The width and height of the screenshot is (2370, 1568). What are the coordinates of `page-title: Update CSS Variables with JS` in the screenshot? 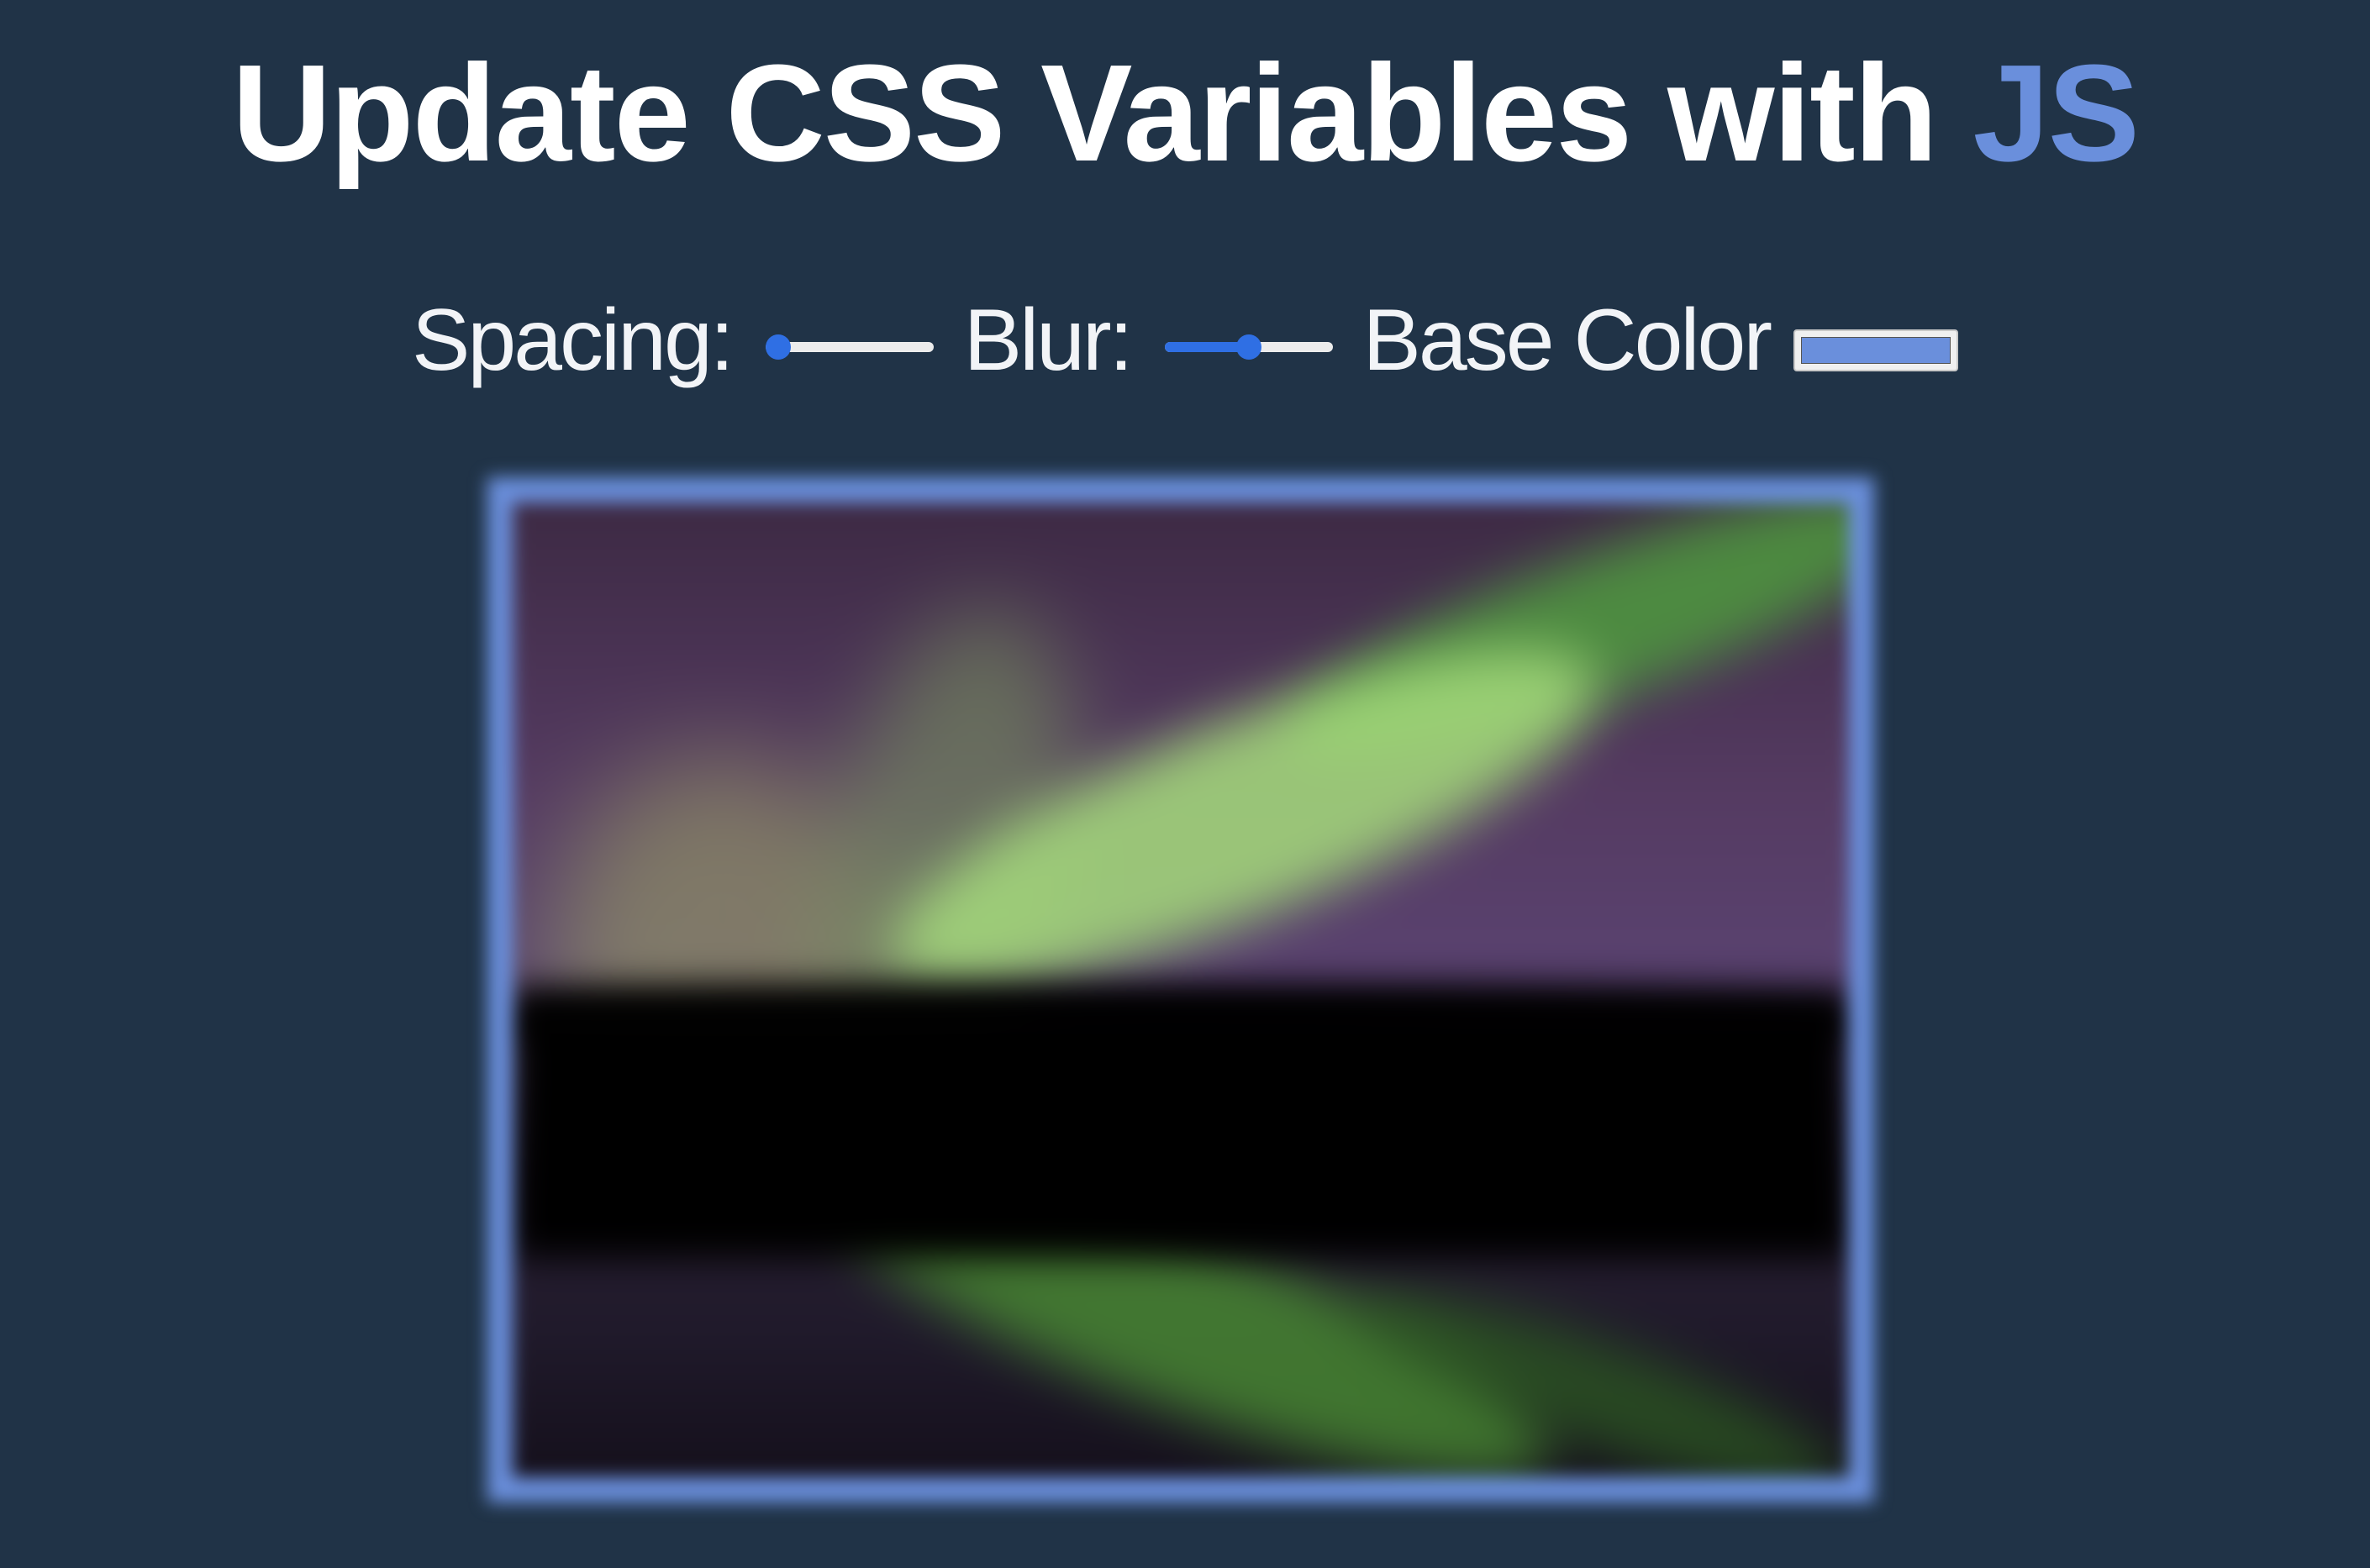 It's located at (1185, 113).